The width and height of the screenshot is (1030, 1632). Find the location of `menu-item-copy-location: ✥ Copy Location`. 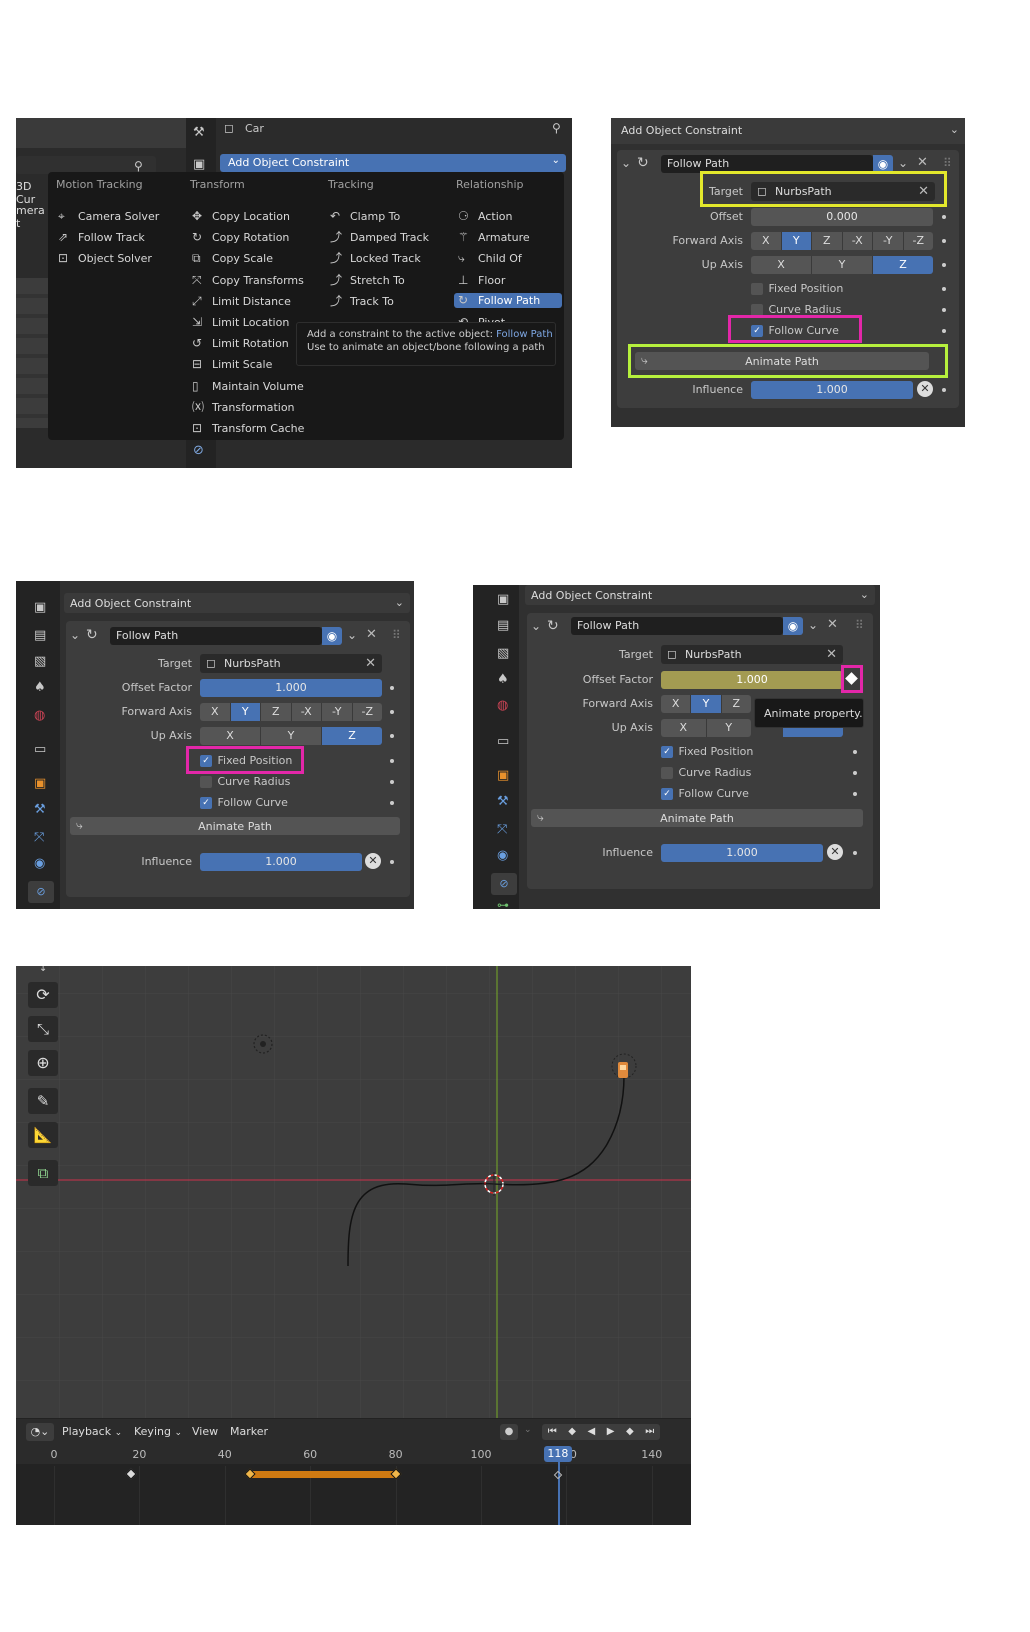

menu-item-copy-location: ✥ Copy Location is located at coordinates (241, 216).